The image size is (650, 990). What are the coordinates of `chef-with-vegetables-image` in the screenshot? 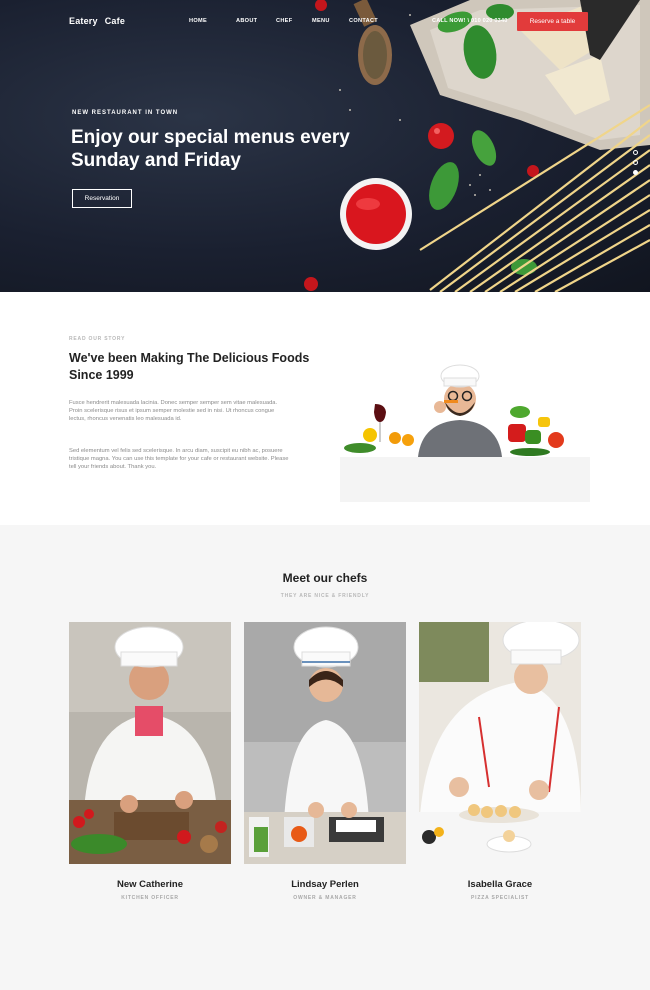 It's located at (465, 433).